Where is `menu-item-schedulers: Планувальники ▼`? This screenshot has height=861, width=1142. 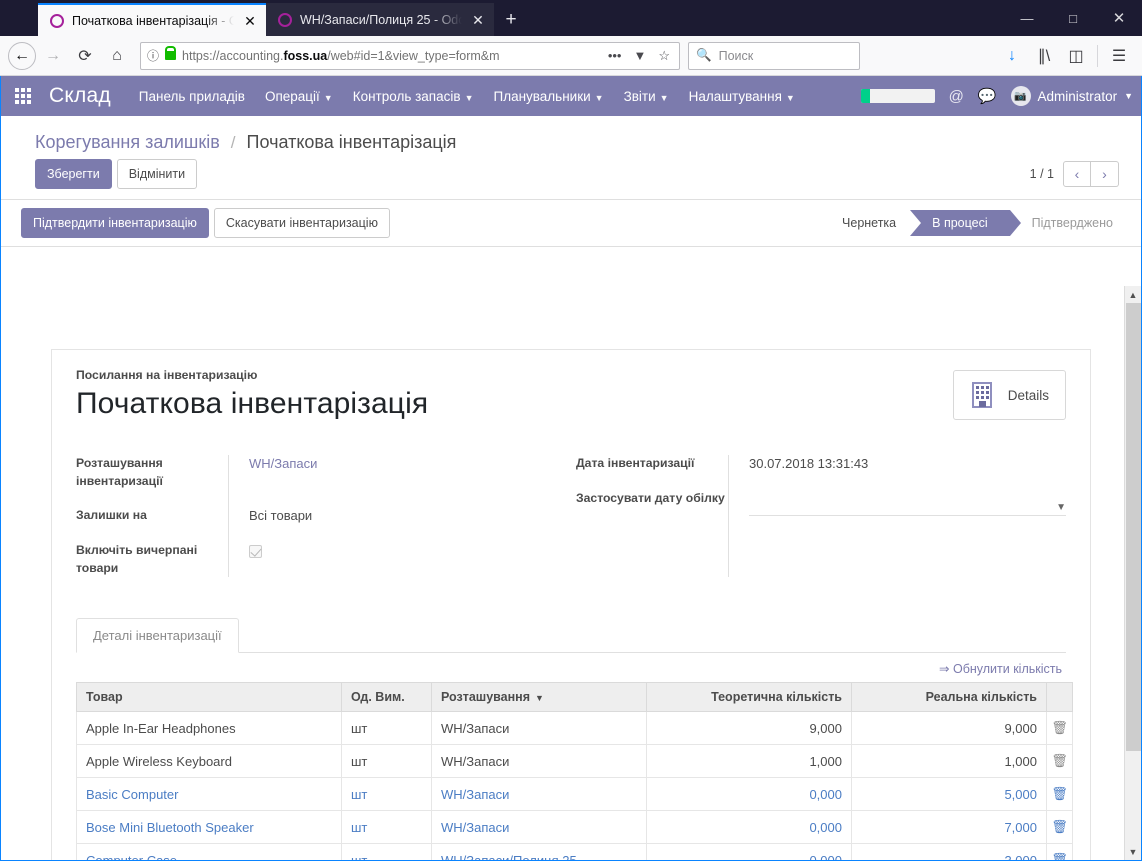
menu-item-schedulers: Планувальники ▼ is located at coordinates (548, 96).